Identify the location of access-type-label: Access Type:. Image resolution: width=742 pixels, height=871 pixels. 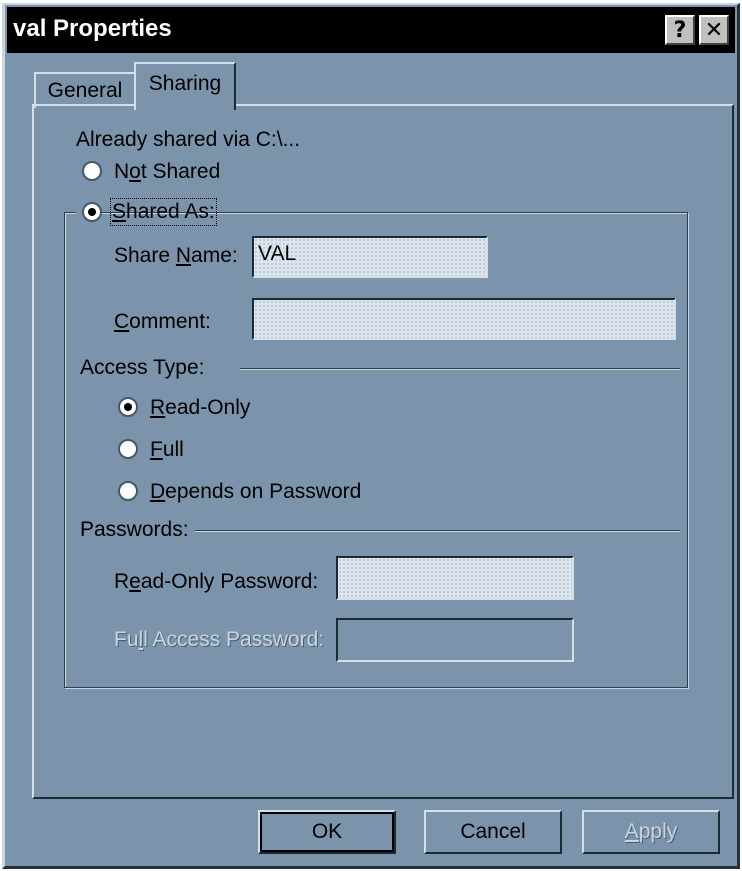
(145, 368).